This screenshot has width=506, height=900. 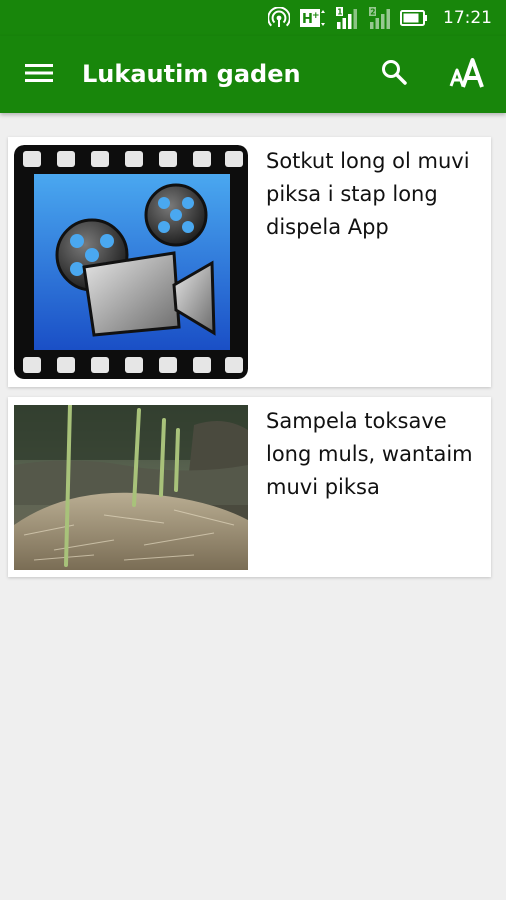 I want to click on menu-button, so click(x=39, y=75).